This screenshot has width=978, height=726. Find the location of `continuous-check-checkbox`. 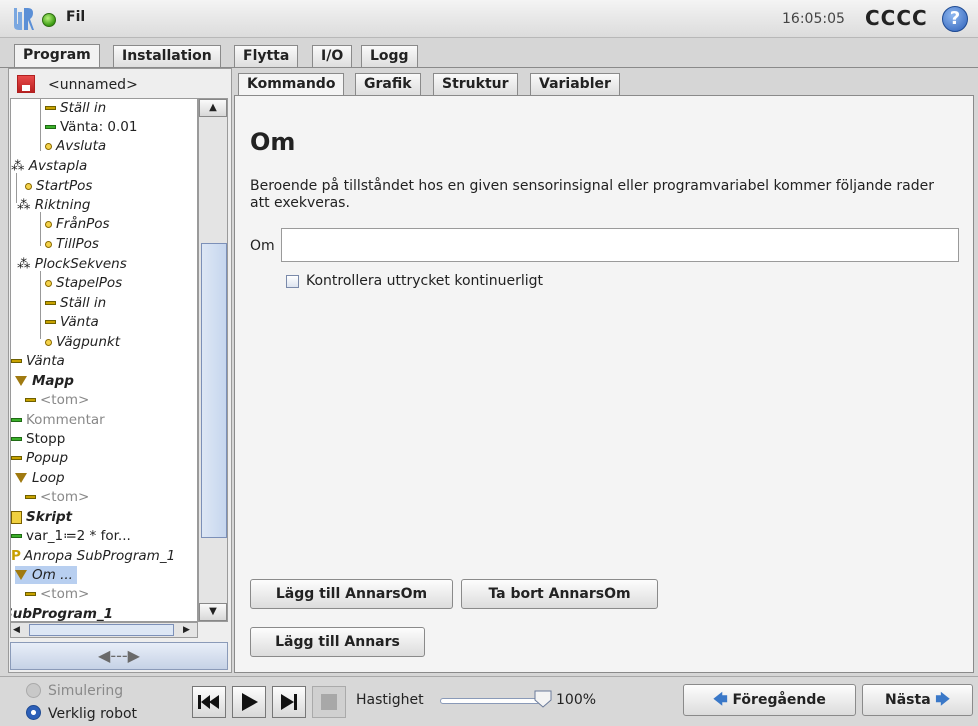

continuous-check-checkbox is located at coordinates (292, 281).